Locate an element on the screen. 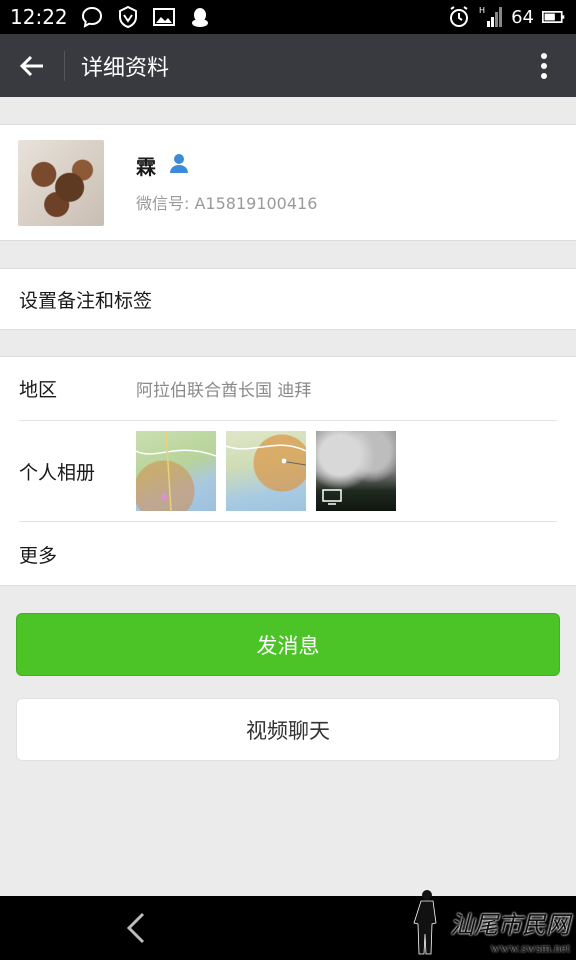 The height and width of the screenshot is (960, 576). back-button is located at coordinates (32, 65).